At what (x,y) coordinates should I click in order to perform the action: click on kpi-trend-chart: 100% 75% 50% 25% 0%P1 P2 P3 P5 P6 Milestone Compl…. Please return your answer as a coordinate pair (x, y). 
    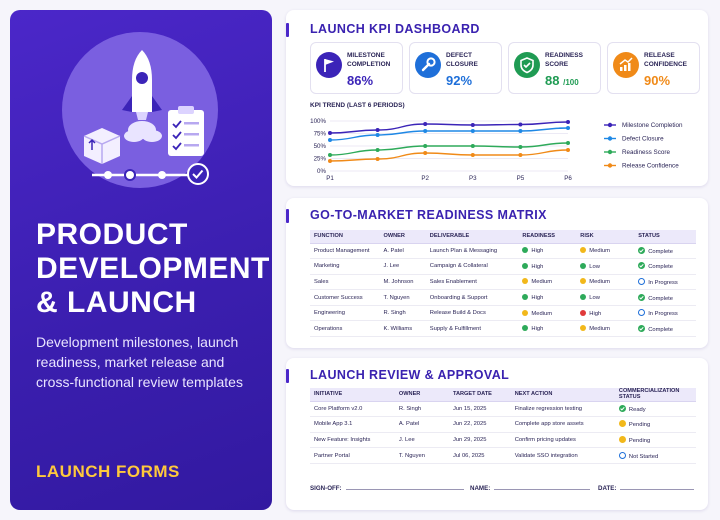
    Looking at the image, I should click on (496, 150).